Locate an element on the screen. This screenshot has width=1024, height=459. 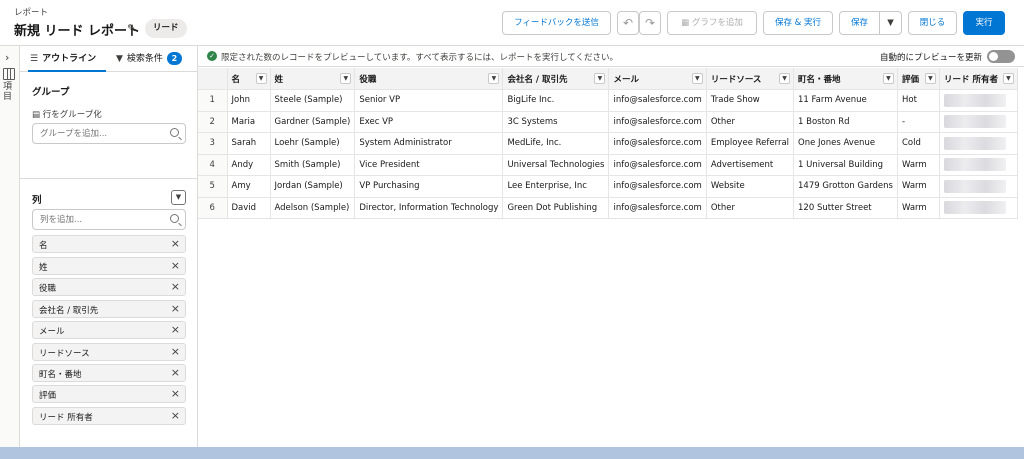
column-pill: リードソース × is located at coordinates (109, 352).